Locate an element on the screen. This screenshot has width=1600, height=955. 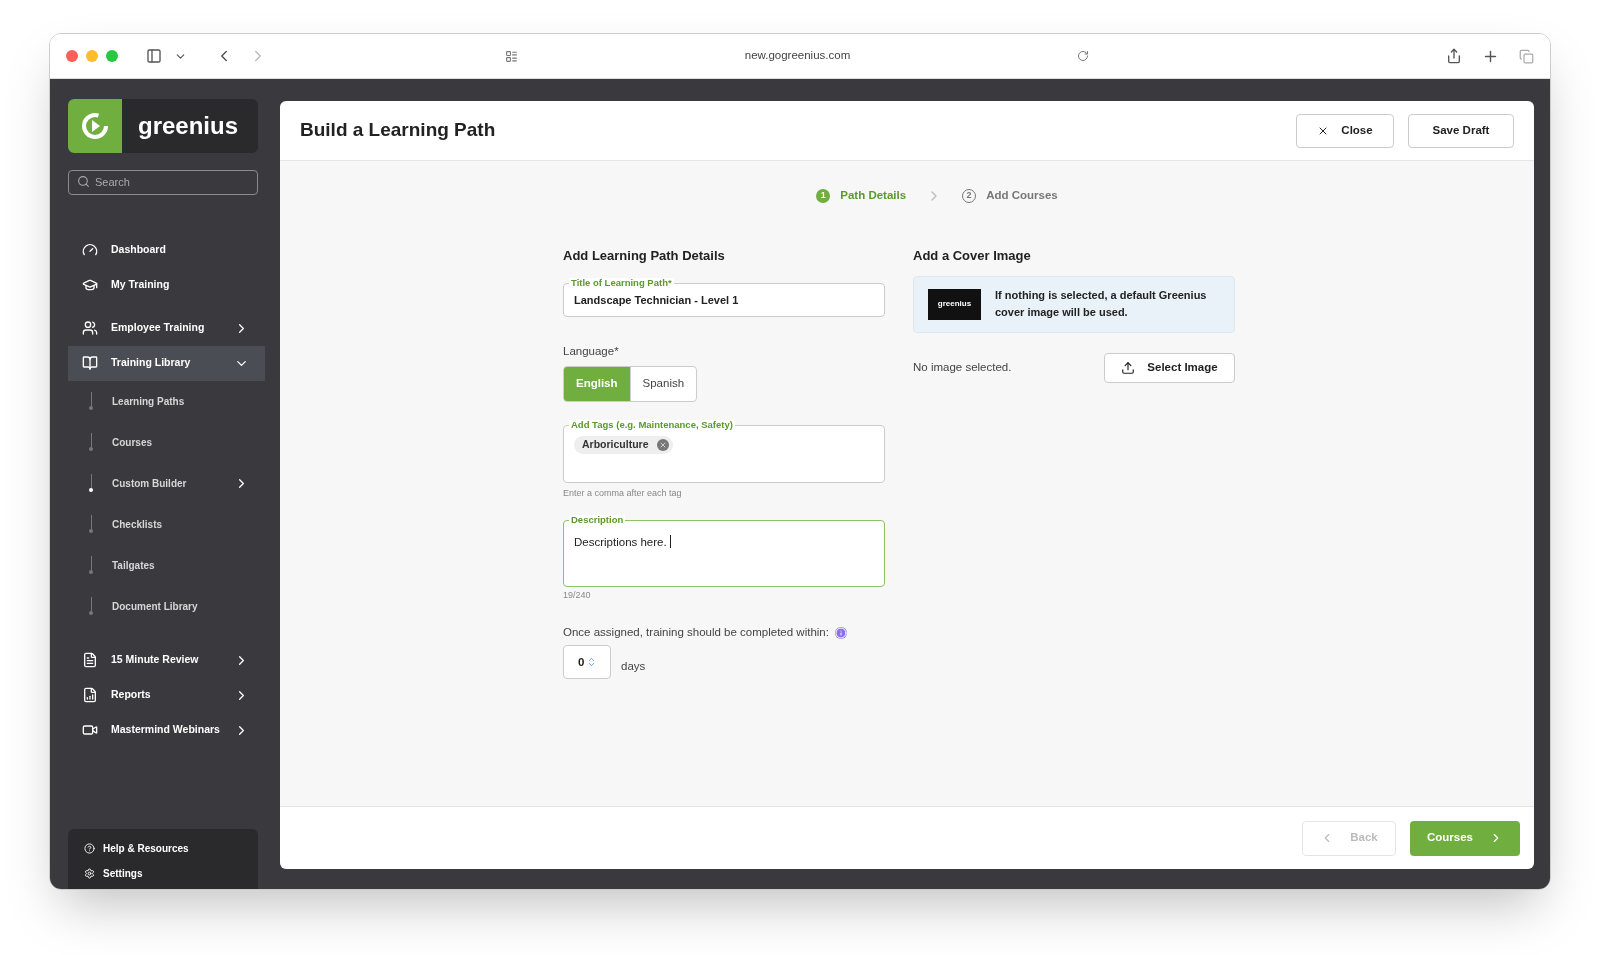
share-icon is located at coordinates (1454, 56).